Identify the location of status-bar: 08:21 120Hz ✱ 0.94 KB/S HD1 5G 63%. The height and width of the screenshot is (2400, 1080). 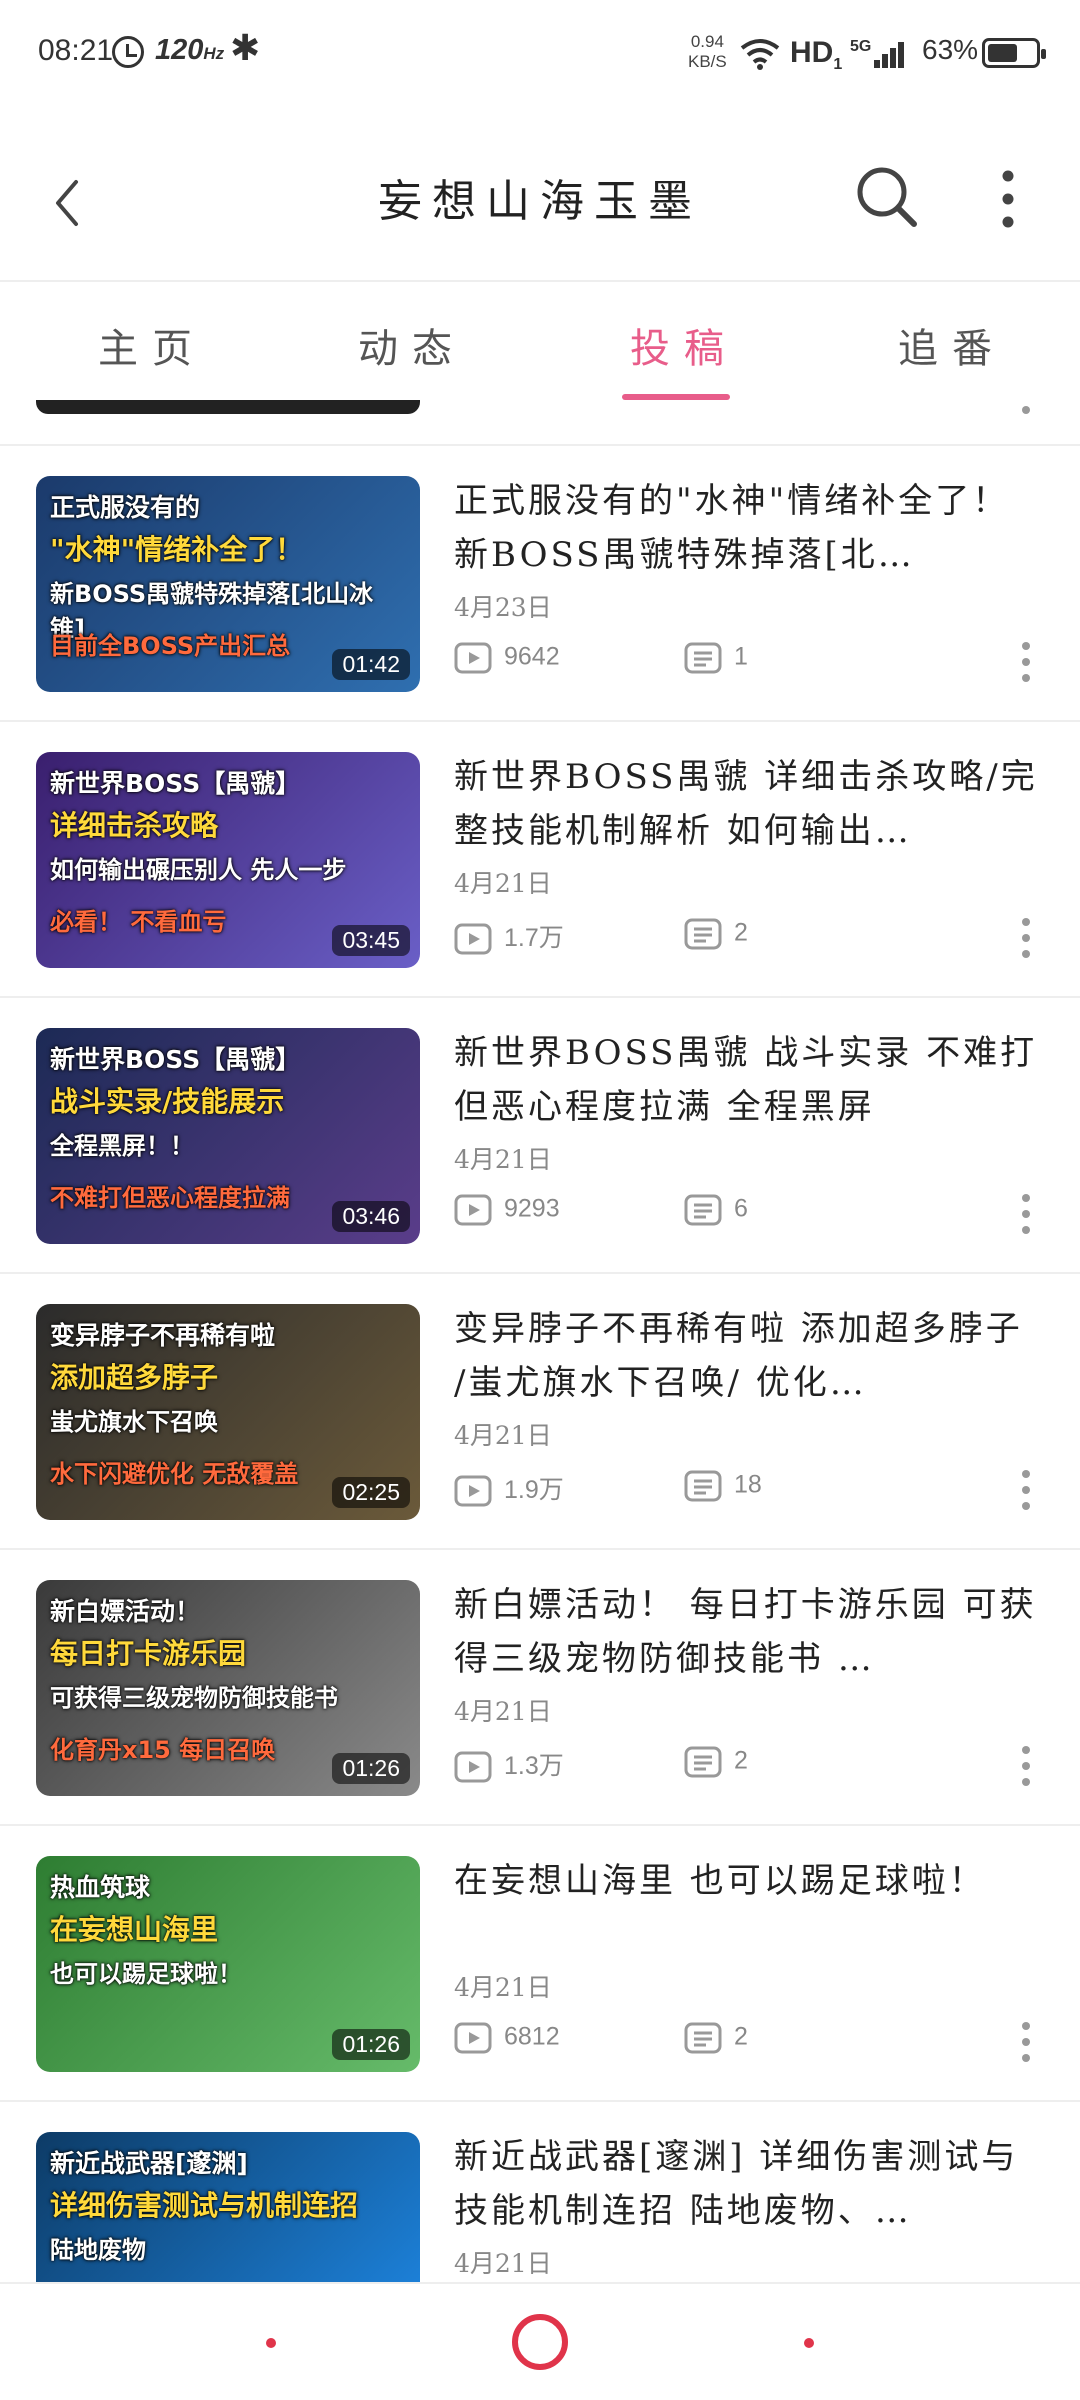
(540, 55).